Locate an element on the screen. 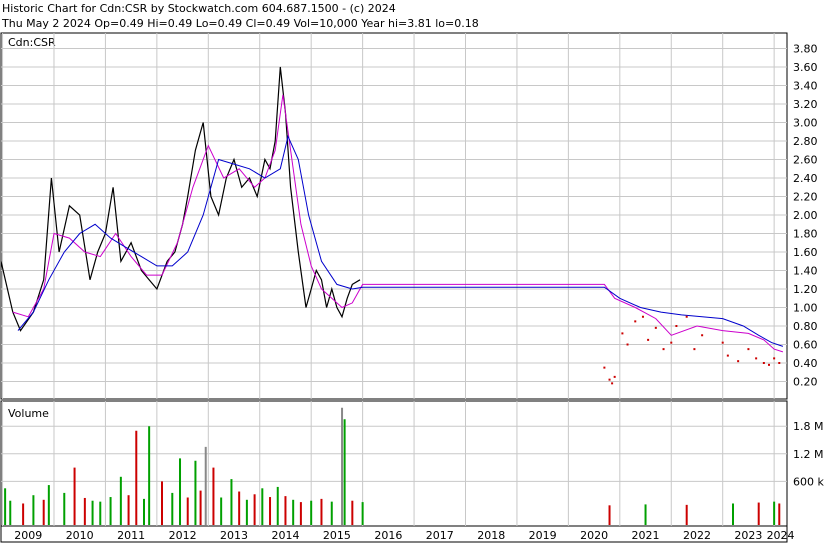 This screenshot has height=547, width=830. year-tick-label: 2022 is located at coordinates (697, 535).